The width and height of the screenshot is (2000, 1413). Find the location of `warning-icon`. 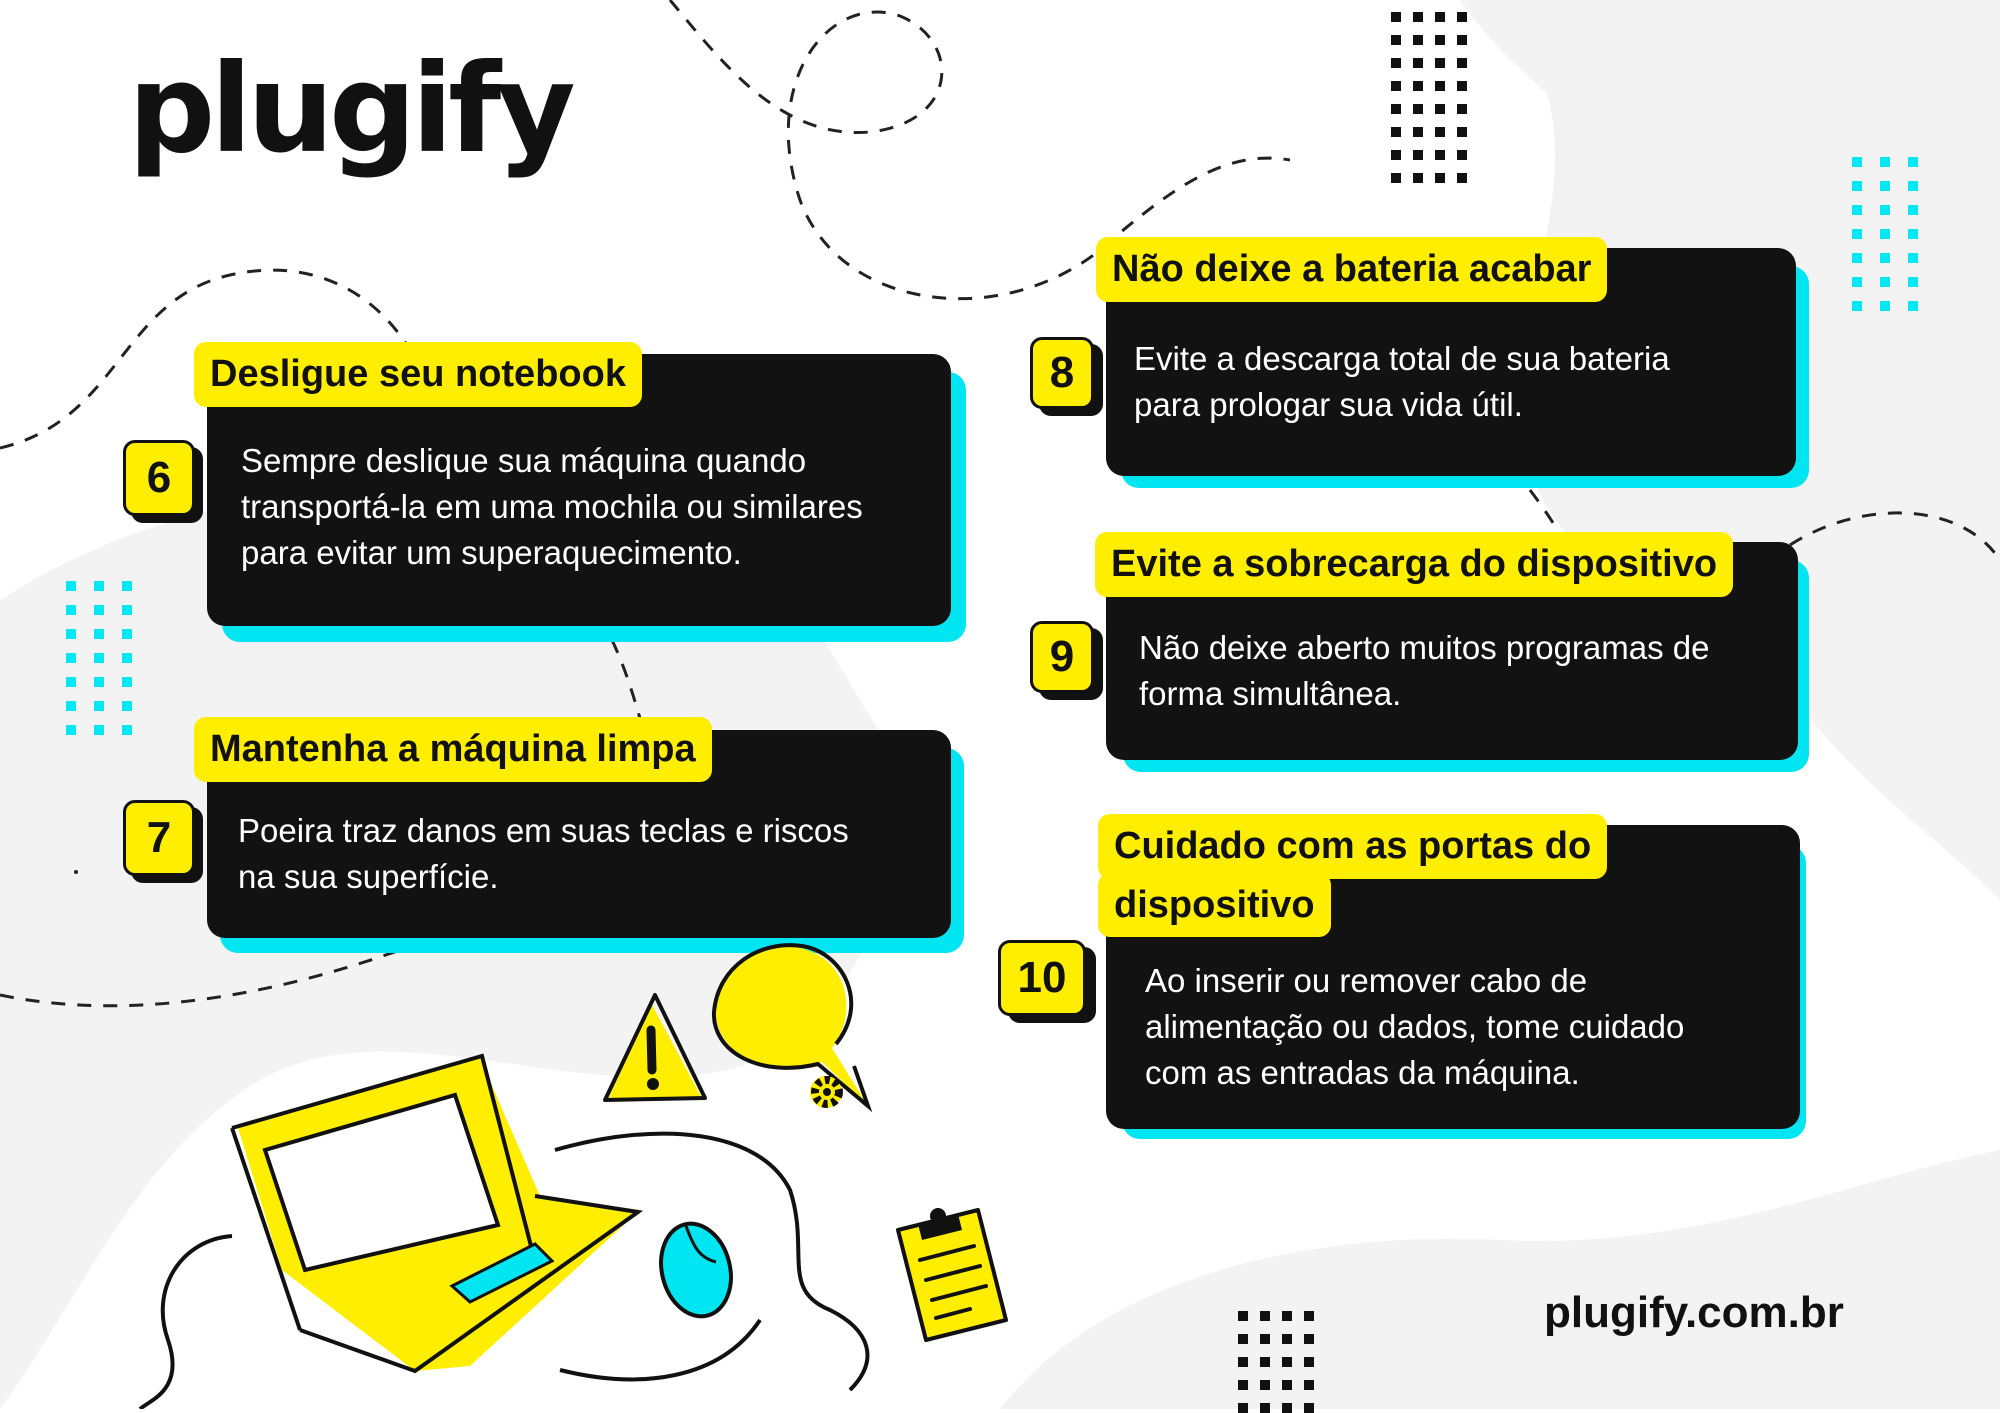

warning-icon is located at coordinates (655, 1047).